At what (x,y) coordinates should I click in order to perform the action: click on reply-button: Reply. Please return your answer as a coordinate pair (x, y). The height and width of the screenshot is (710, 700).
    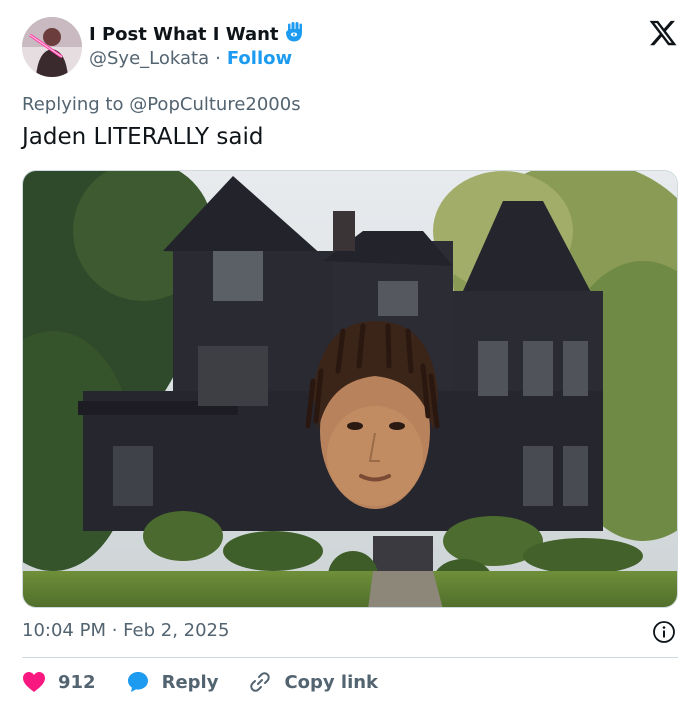
    Looking at the image, I should click on (172, 682).